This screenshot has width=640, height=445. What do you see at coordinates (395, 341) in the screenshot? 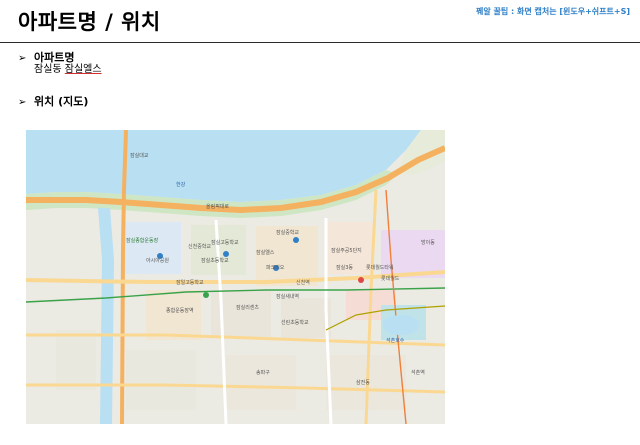
I see `map-label: 석촌호수` at bounding box center [395, 341].